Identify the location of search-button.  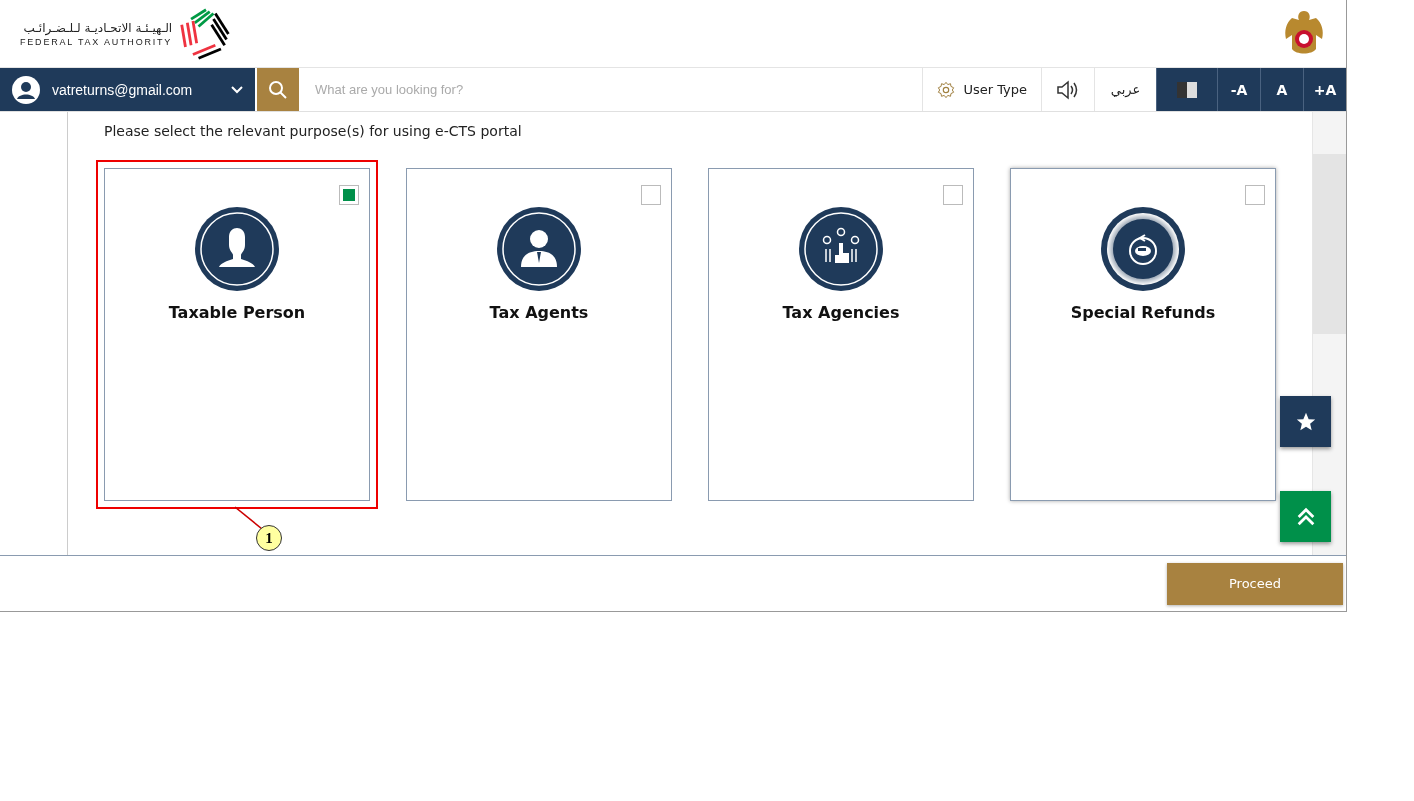
(277, 89).